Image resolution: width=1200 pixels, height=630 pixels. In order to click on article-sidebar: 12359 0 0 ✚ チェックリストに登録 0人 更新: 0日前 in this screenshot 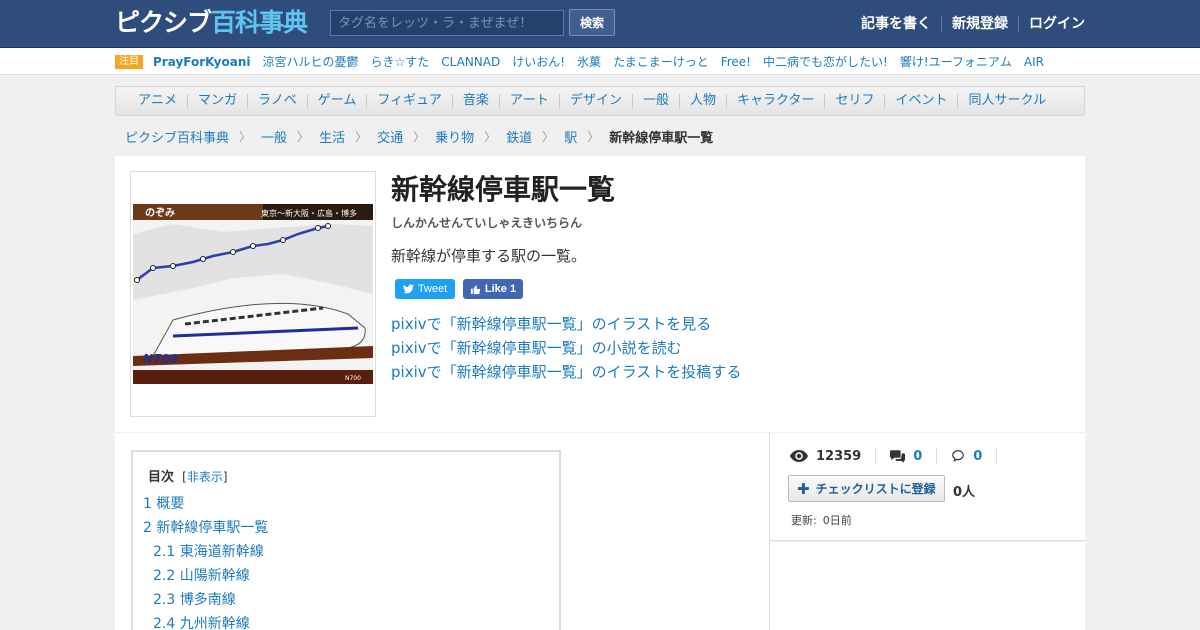, I will do `click(927, 487)`.